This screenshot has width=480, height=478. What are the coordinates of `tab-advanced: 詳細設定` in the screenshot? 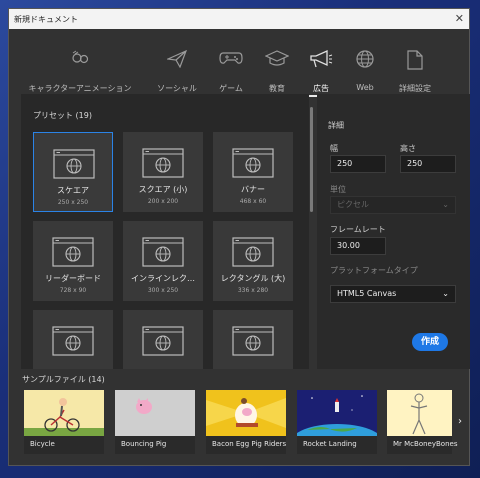 It's located at (415, 65).